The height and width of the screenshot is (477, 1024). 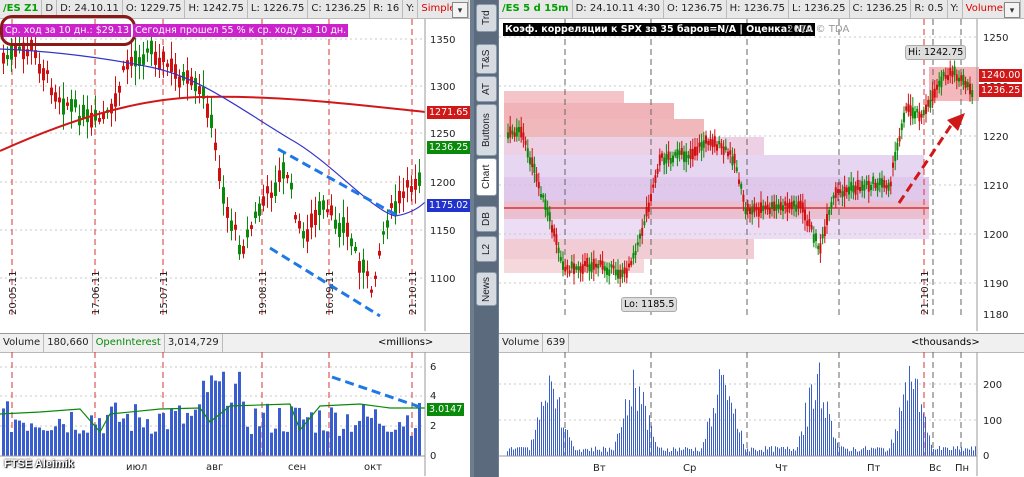 I want to click on sidebar-db-button: DB, so click(x=486, y=219).